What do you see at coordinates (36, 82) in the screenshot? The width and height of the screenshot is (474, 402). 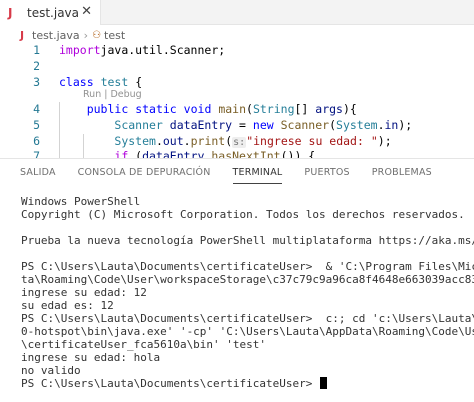 I see `line-number: 3` at bounding box center [36, 82].